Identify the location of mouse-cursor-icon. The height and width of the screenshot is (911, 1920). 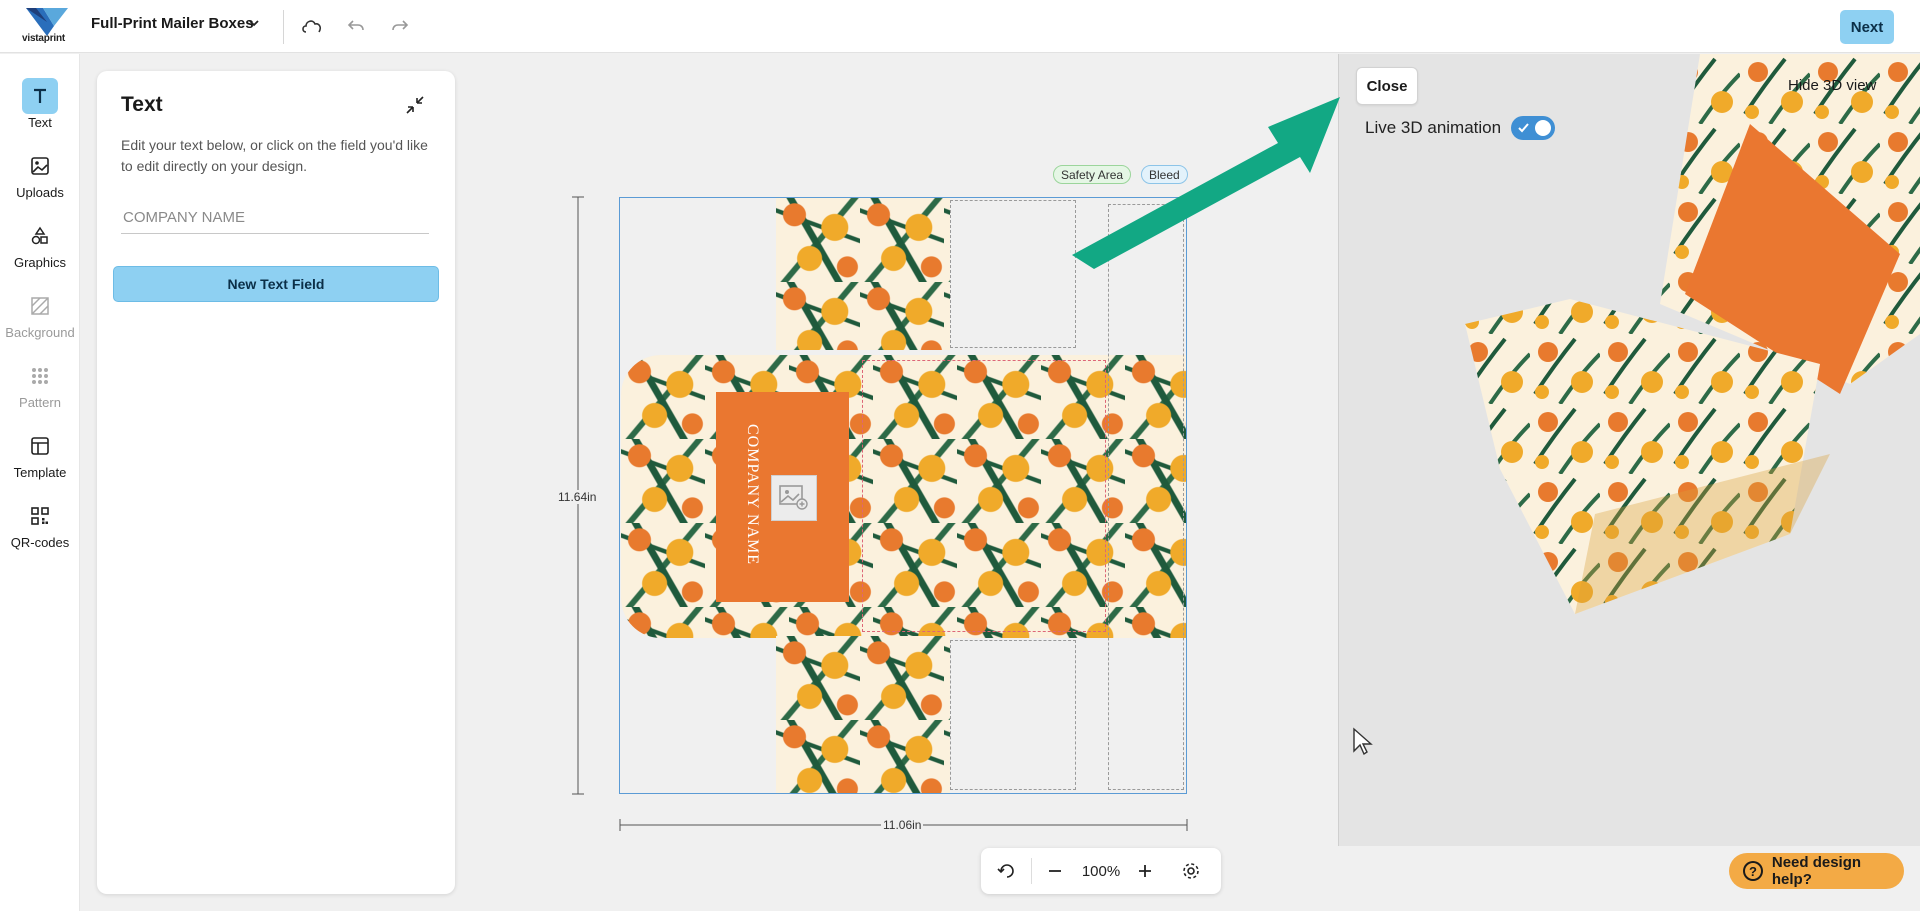
(1363, 741).